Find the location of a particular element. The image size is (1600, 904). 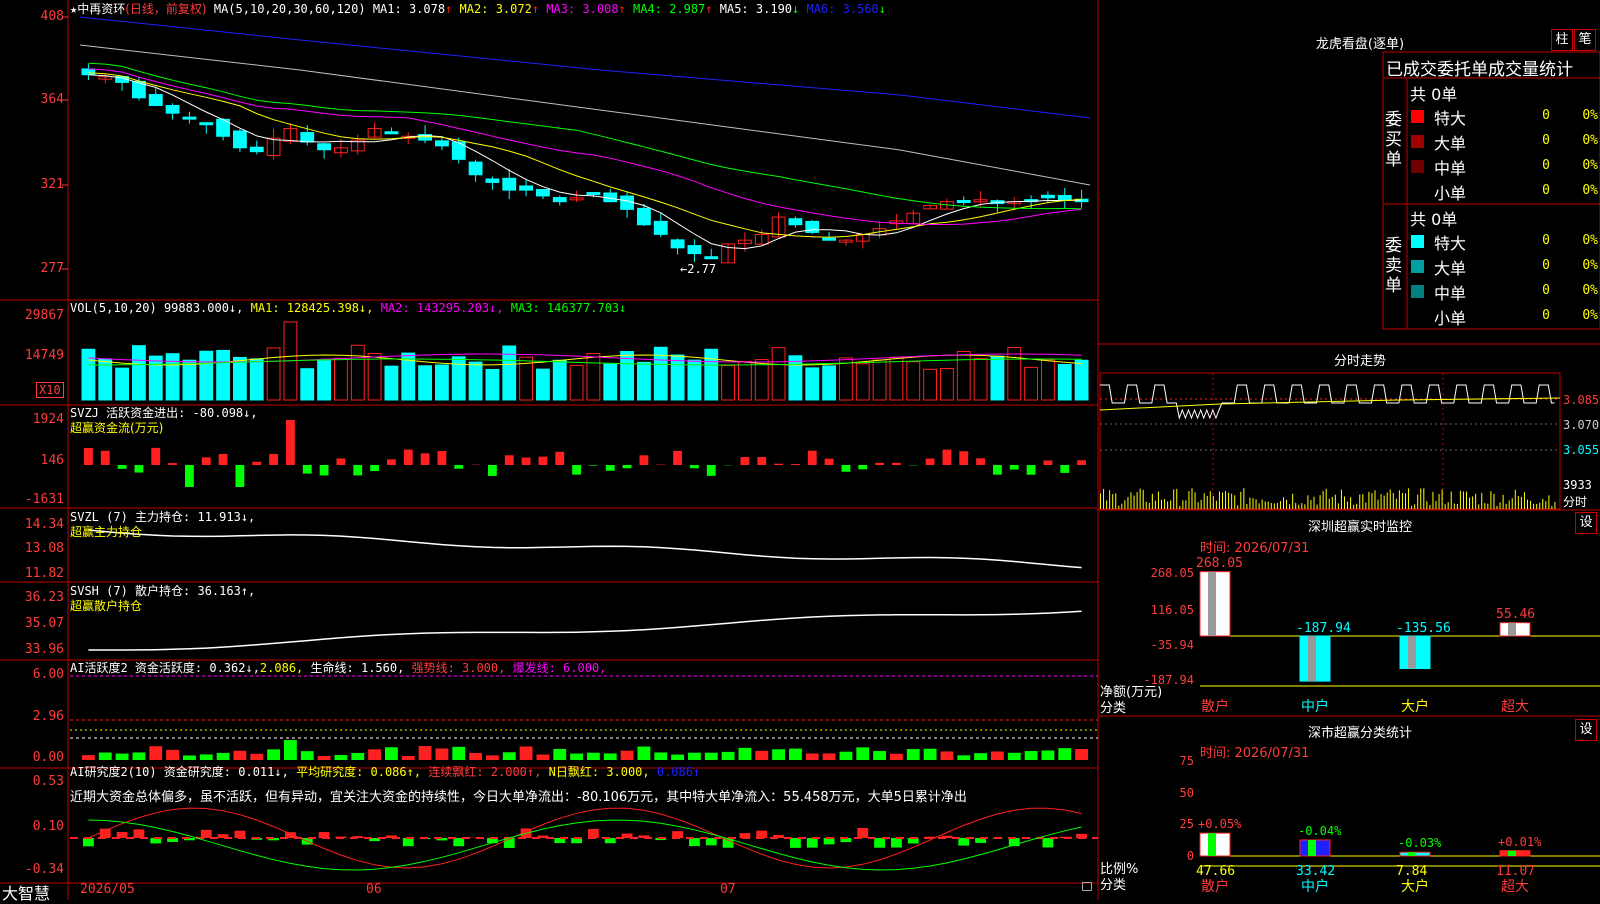

vol-ma1: MA1: 128425.398↓, is located at coordinates (312, 308).